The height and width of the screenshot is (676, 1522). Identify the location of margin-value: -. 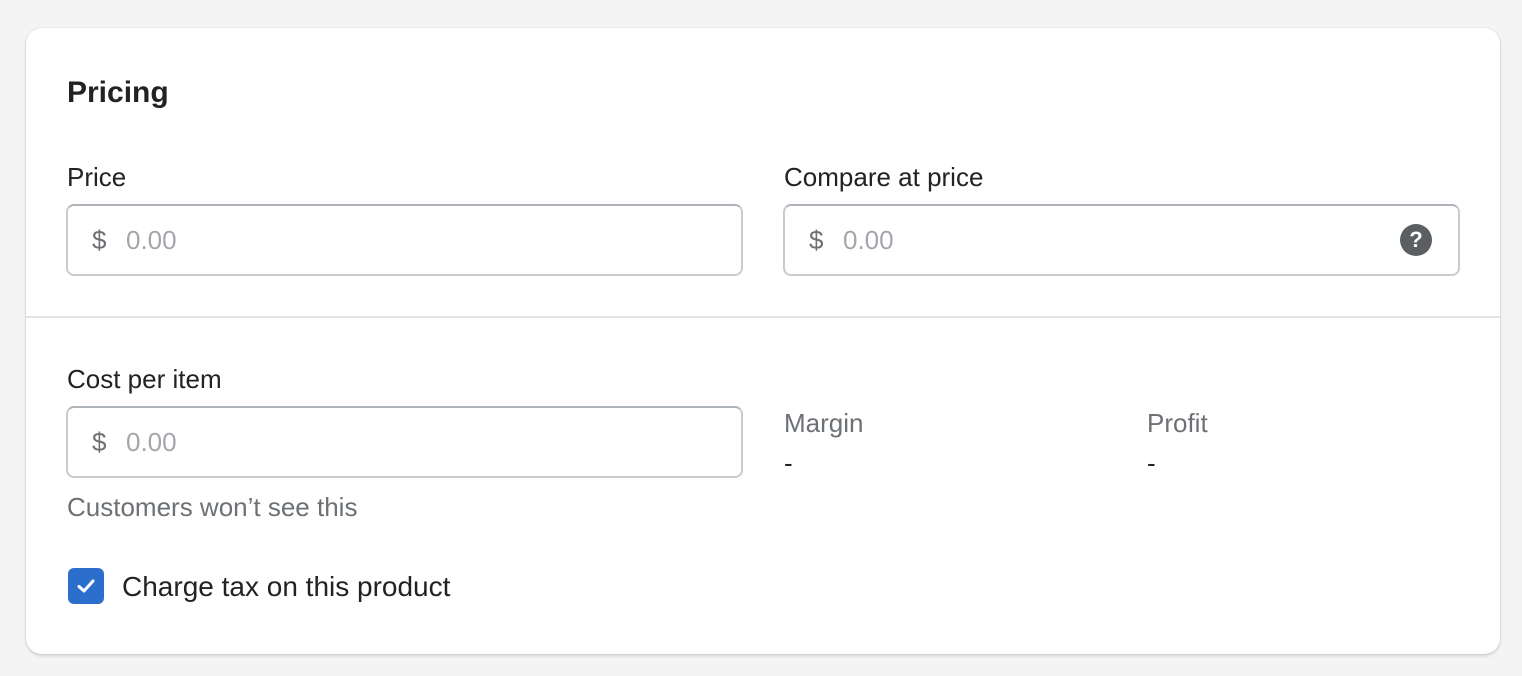
(788, 463).